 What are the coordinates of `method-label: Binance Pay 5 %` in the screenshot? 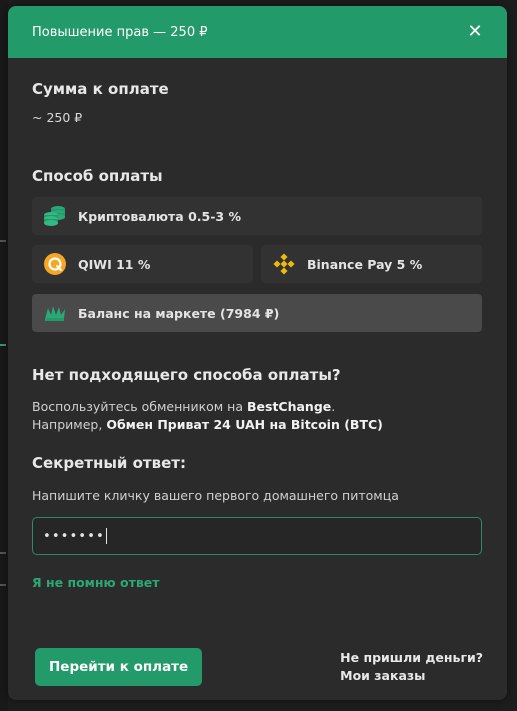 It's located at (365, 264).